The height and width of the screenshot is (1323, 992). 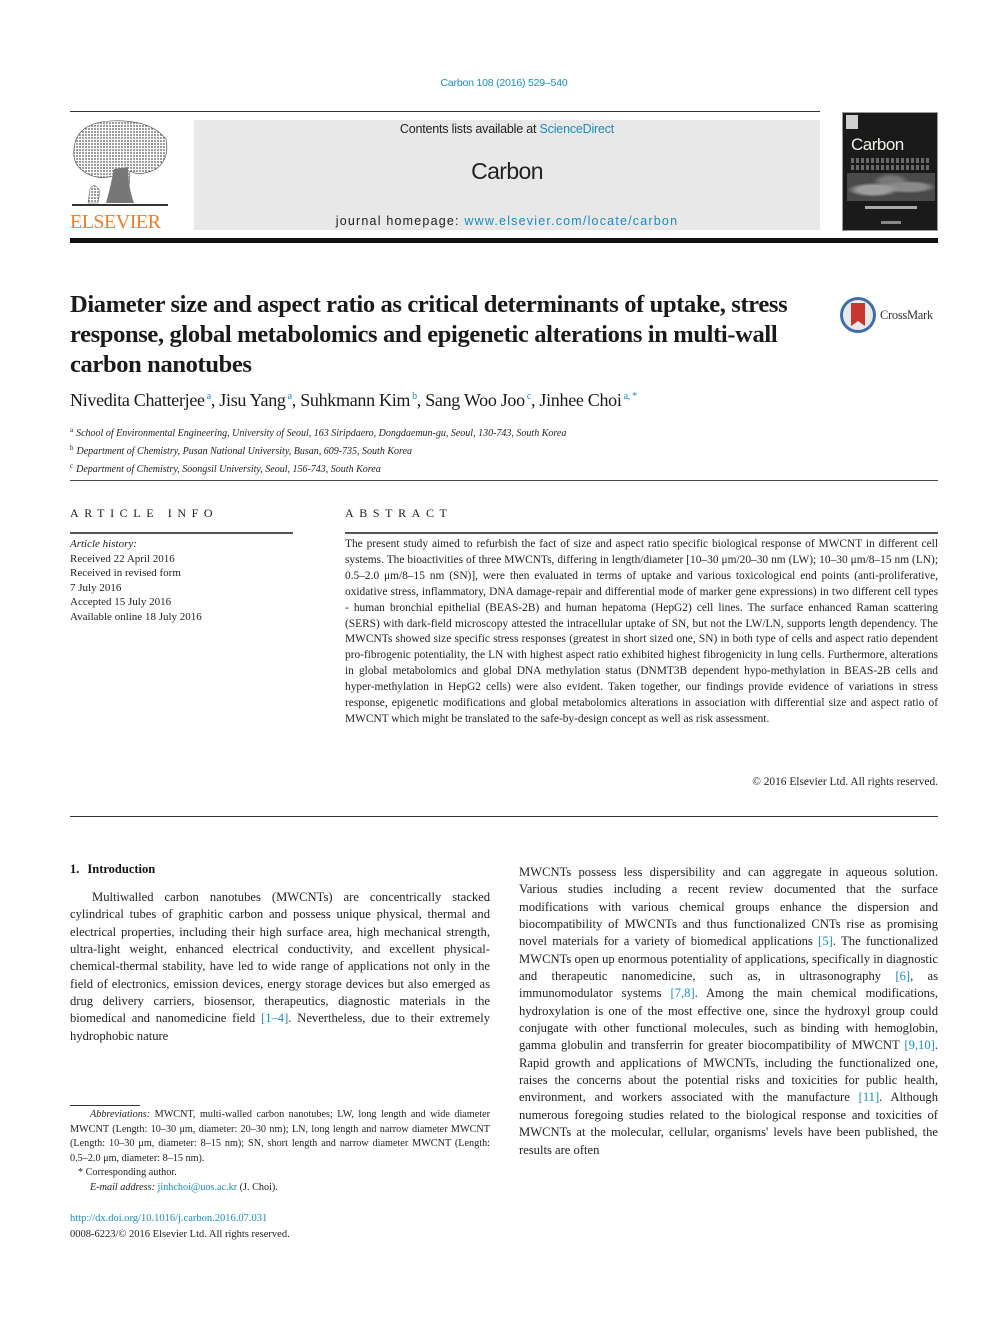 What do you see at coordinates (469, 129) in the screenshot?
I see `contents-prefix: Contents lists available at` at bounding box center [469, 129].